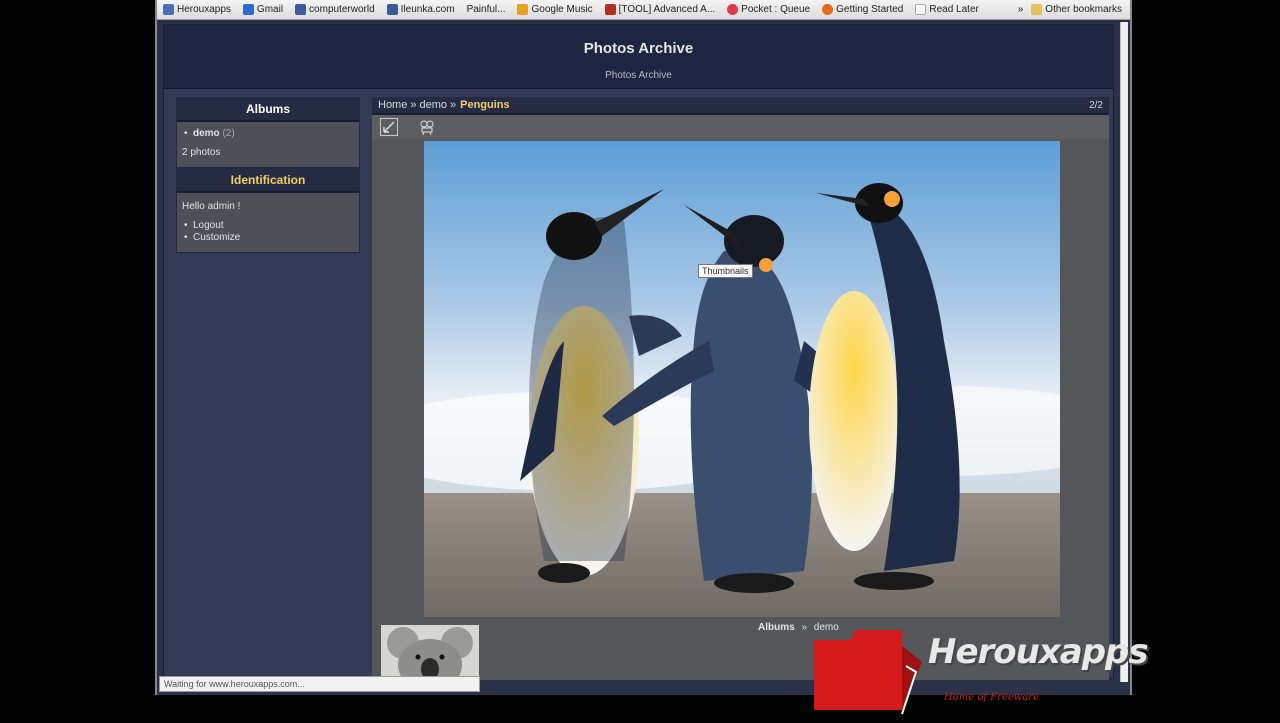 Image resolution: width=1280 pixels, height=723 pixels. I want to click on album-item-demo: demo (2), so click(268, 134).